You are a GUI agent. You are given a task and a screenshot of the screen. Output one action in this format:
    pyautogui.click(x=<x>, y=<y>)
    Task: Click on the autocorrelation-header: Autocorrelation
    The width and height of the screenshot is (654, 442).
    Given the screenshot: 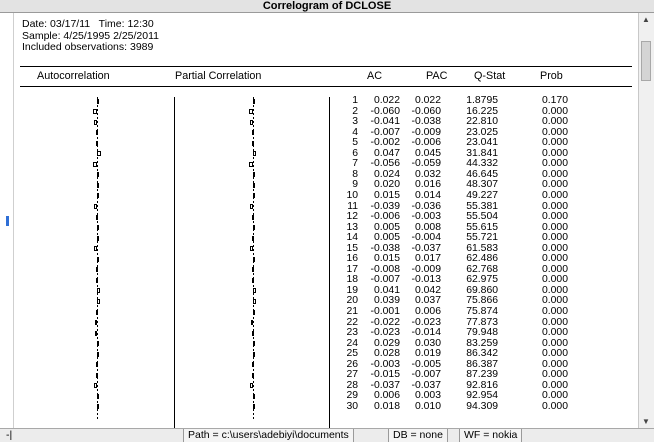 What is the action you would take?
    pyautogui.click(x=73, y=76)
    